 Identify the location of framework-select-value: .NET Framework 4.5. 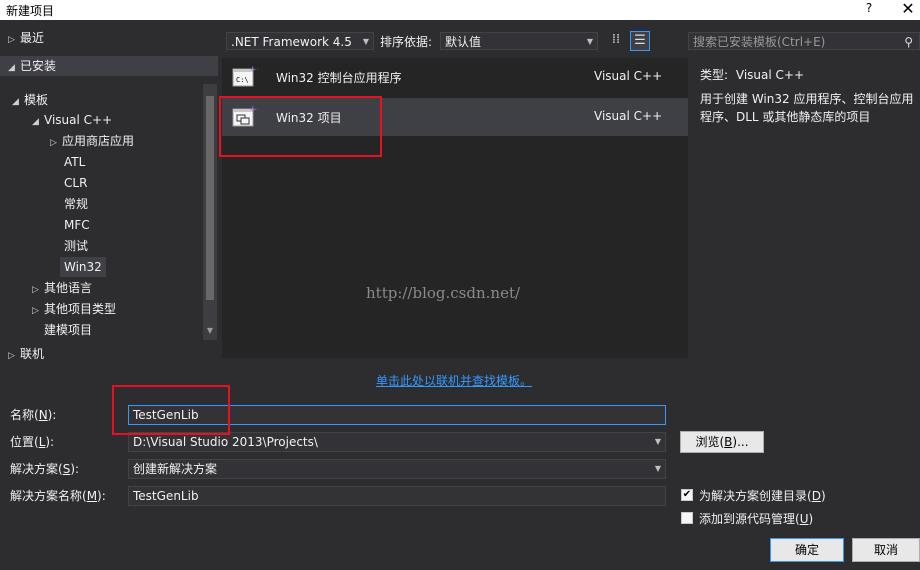
(291, 42).